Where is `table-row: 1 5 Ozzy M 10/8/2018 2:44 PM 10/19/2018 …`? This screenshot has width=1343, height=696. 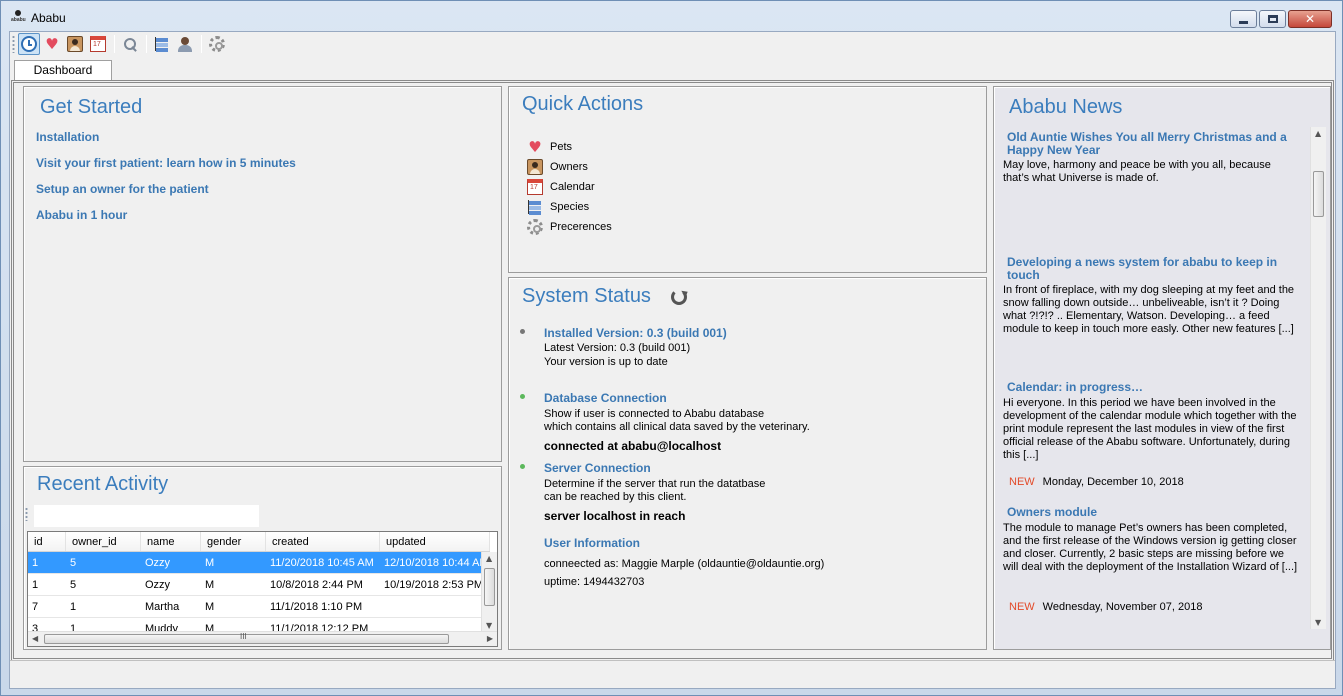
table-row: 1 5 Ozzy M 10/8/2018 2:44 PM 10/19/2018 … is located at coordinates (256, 585).